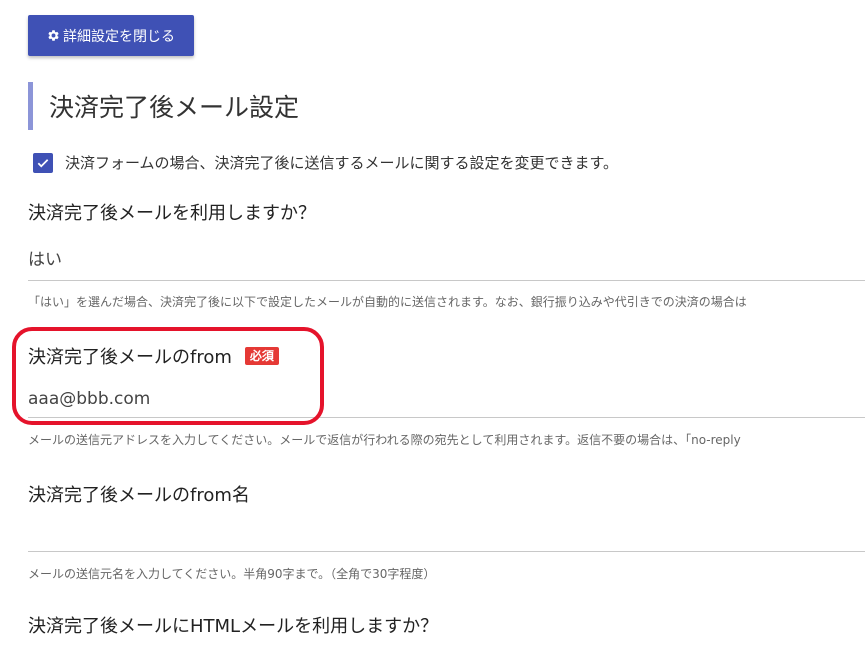 The height and width of the screenshot is (655, 865). What do you see at coordinates (446, 551) in the screenshot?
I see `from-name-underline` at bounding box center [446, 551].